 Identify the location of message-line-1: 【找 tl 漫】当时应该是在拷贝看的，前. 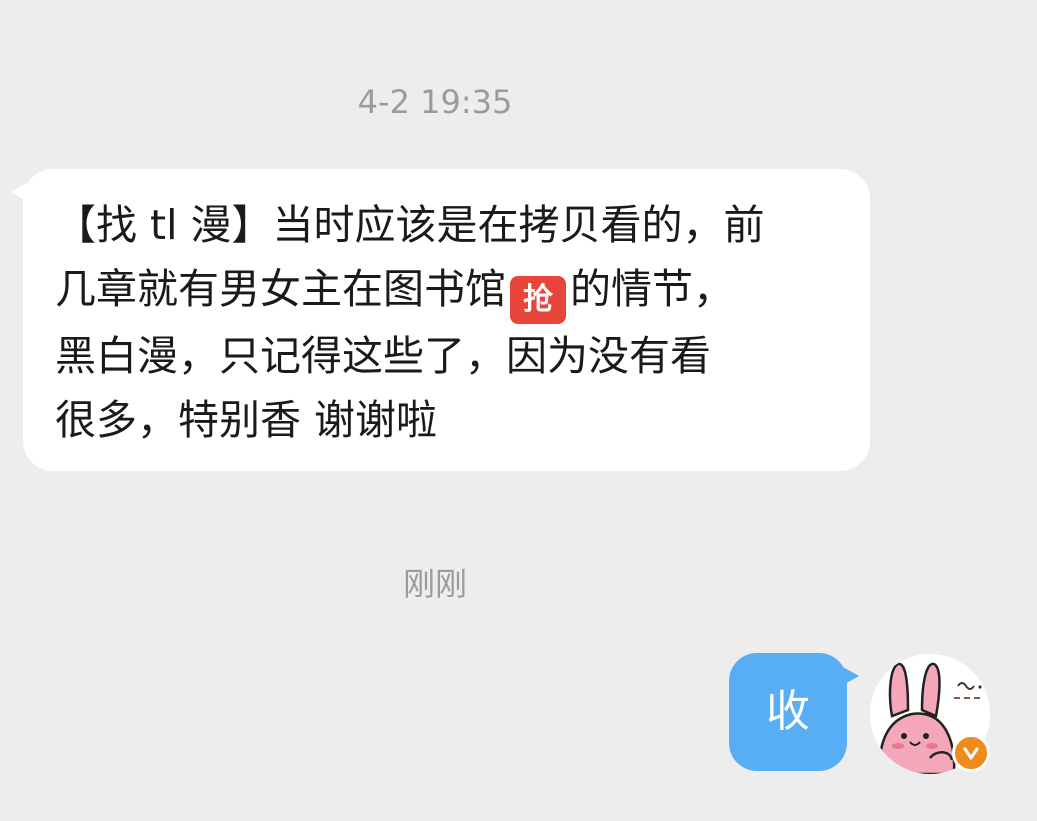
(410, 225).